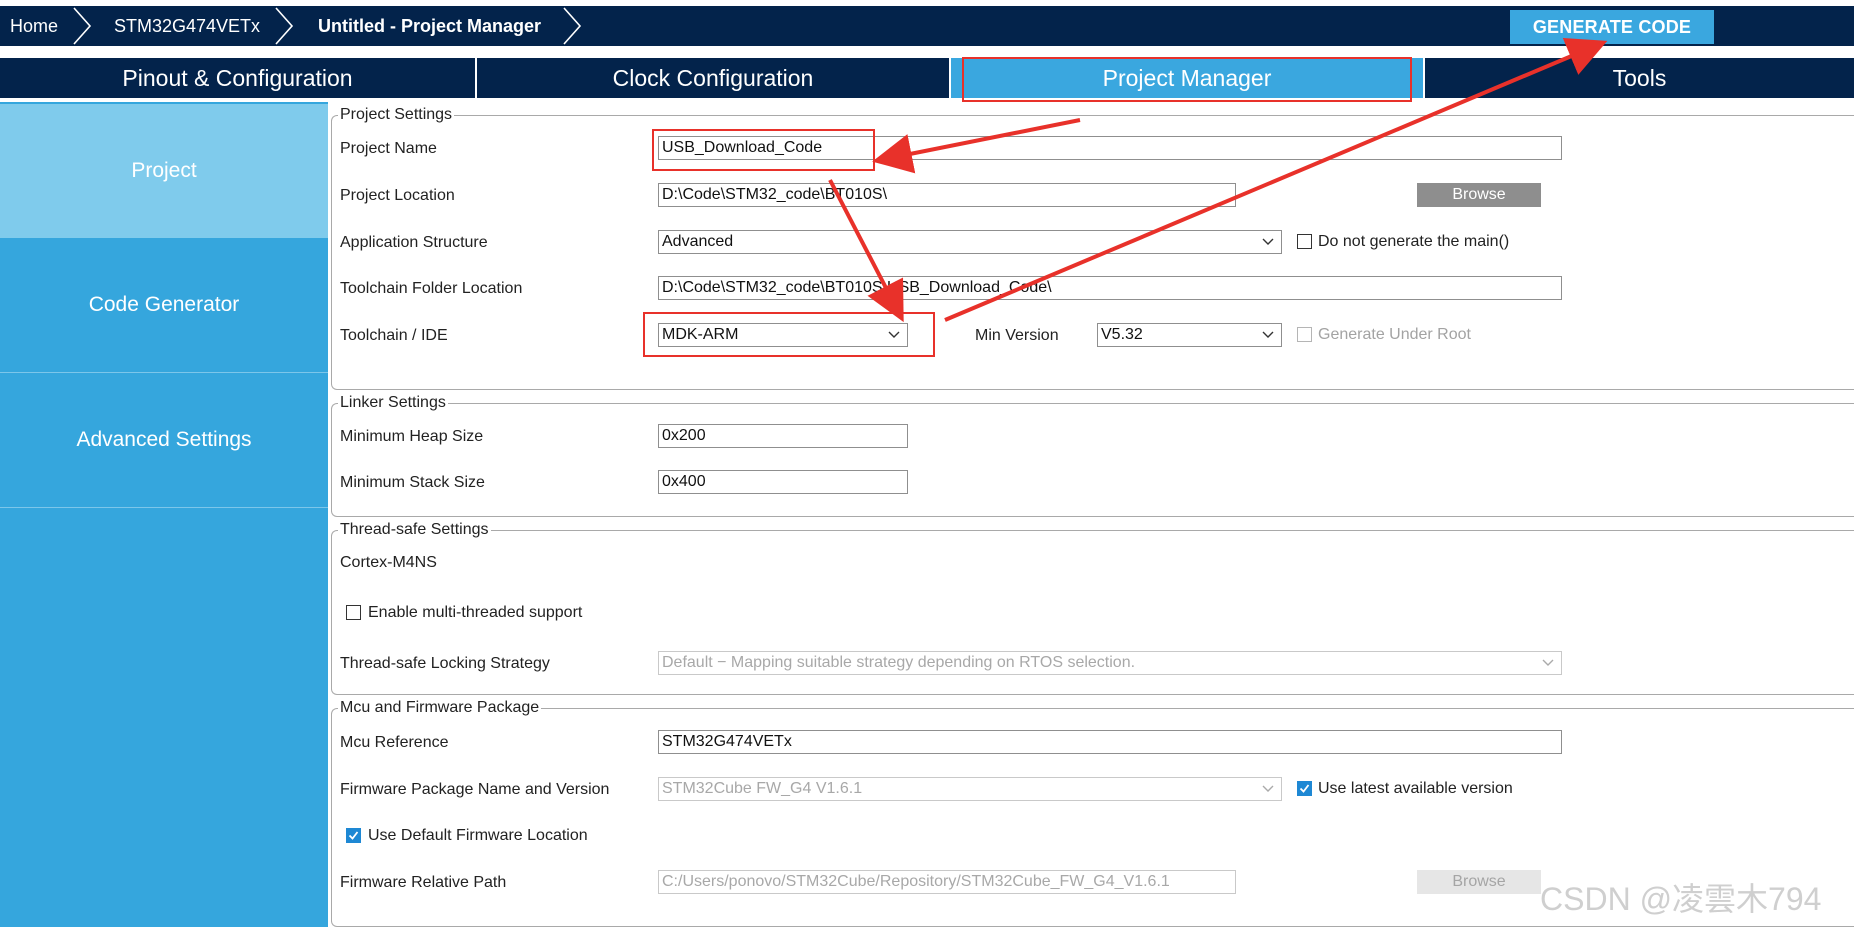 This screenshot has width=1854, height=927. I want to click on min-version-select: V5.32, so click(1189, 335).